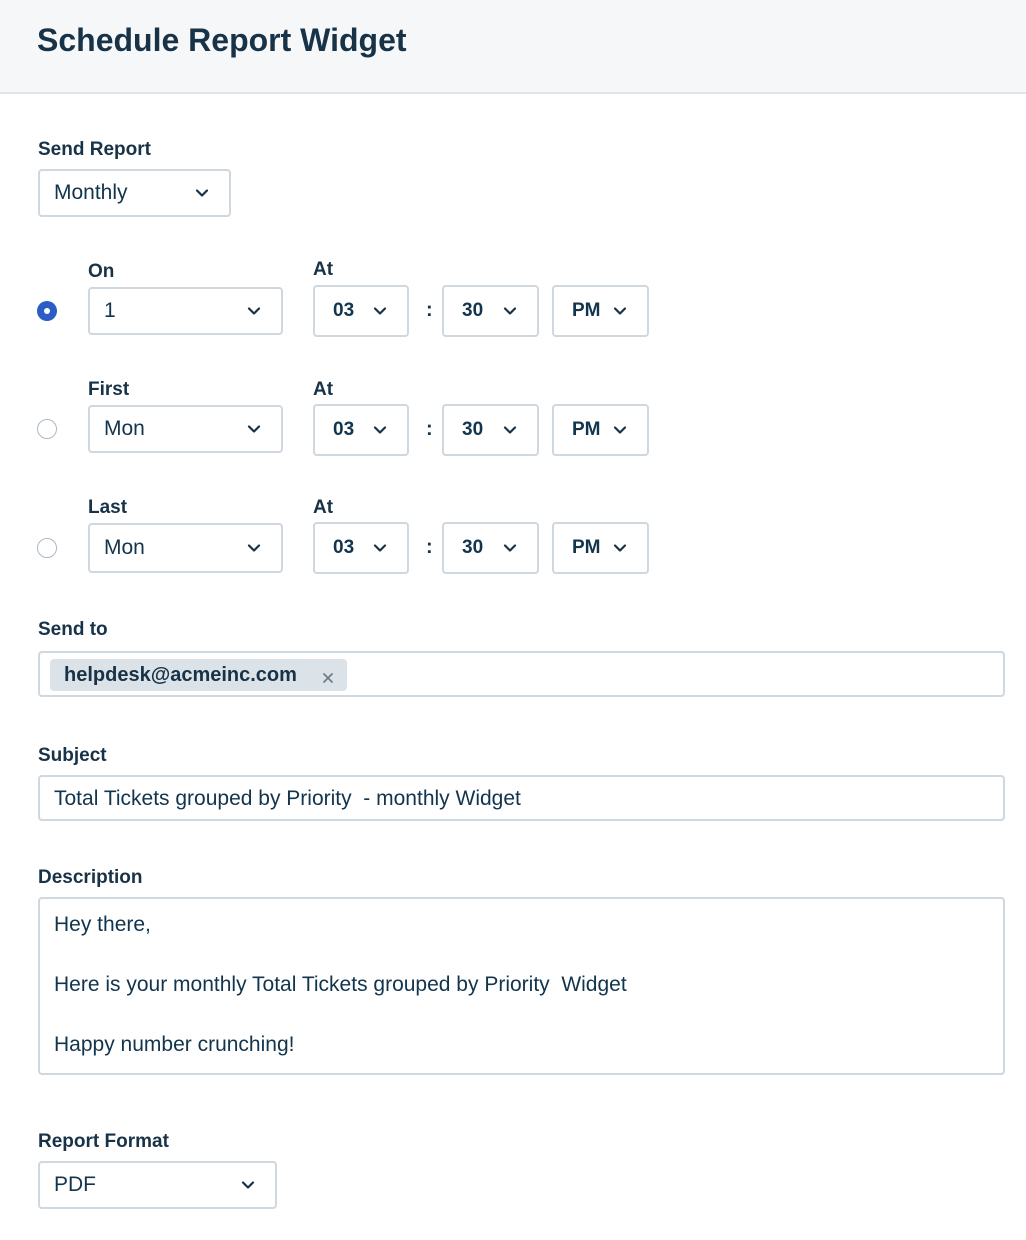 The height and width of the screenshot is (1240, 1026). I want to click on on-at-label: At, so click(323, 269).